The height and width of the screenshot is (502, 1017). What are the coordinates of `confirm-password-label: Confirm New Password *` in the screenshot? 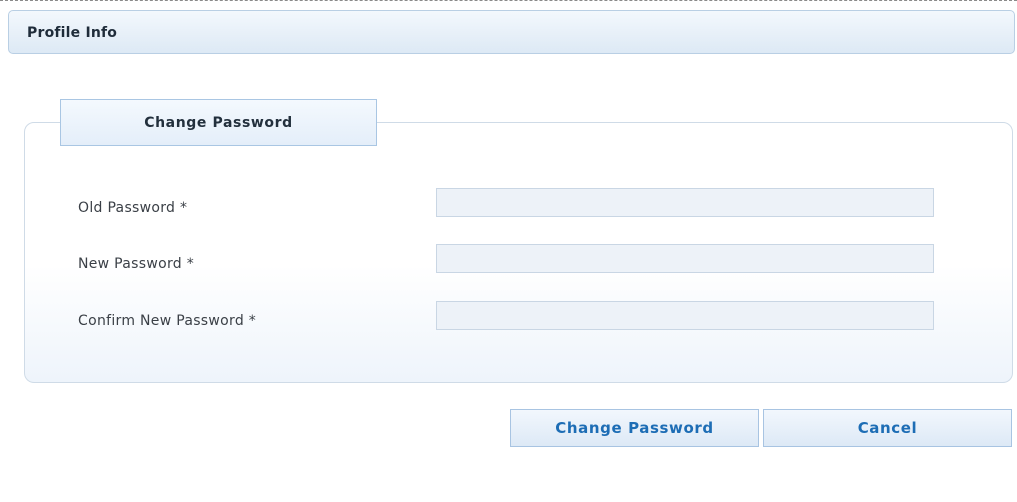 It's located at (167, 321).